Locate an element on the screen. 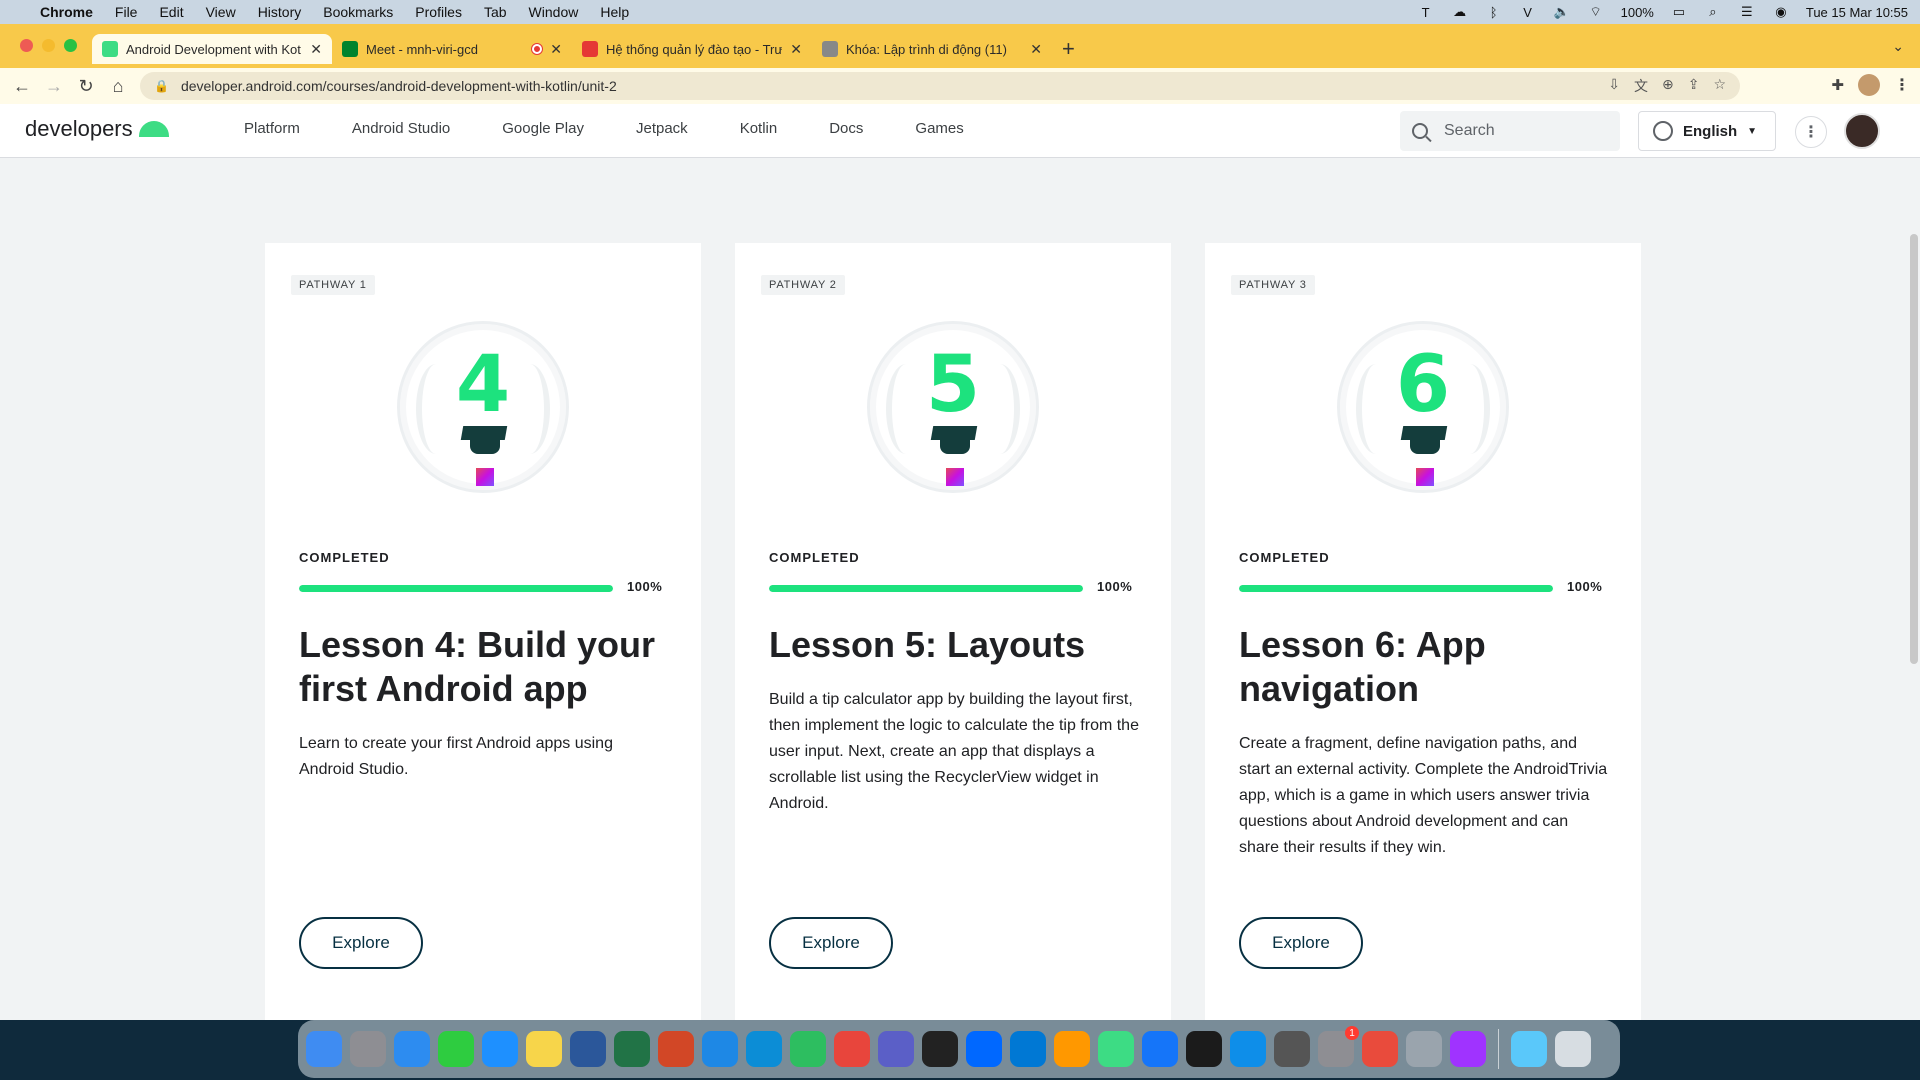  tab-training-system: Hệ thống quản lý đào tạo - Trư ✕ is located at coordinates (692, 49).